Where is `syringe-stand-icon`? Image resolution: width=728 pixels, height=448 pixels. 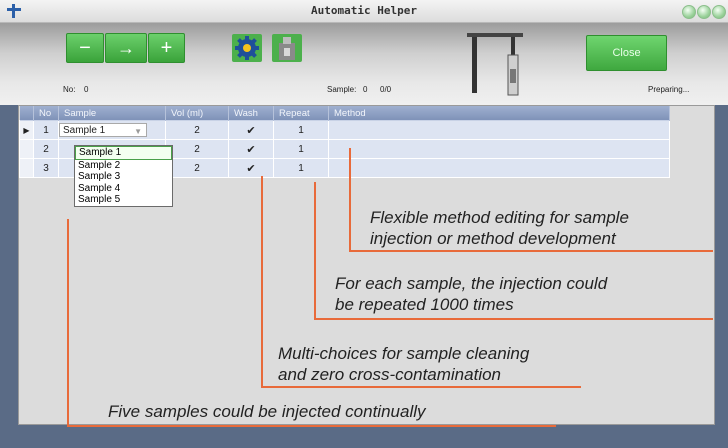
syringe-stand-icon is located at coordinates (495, 64).